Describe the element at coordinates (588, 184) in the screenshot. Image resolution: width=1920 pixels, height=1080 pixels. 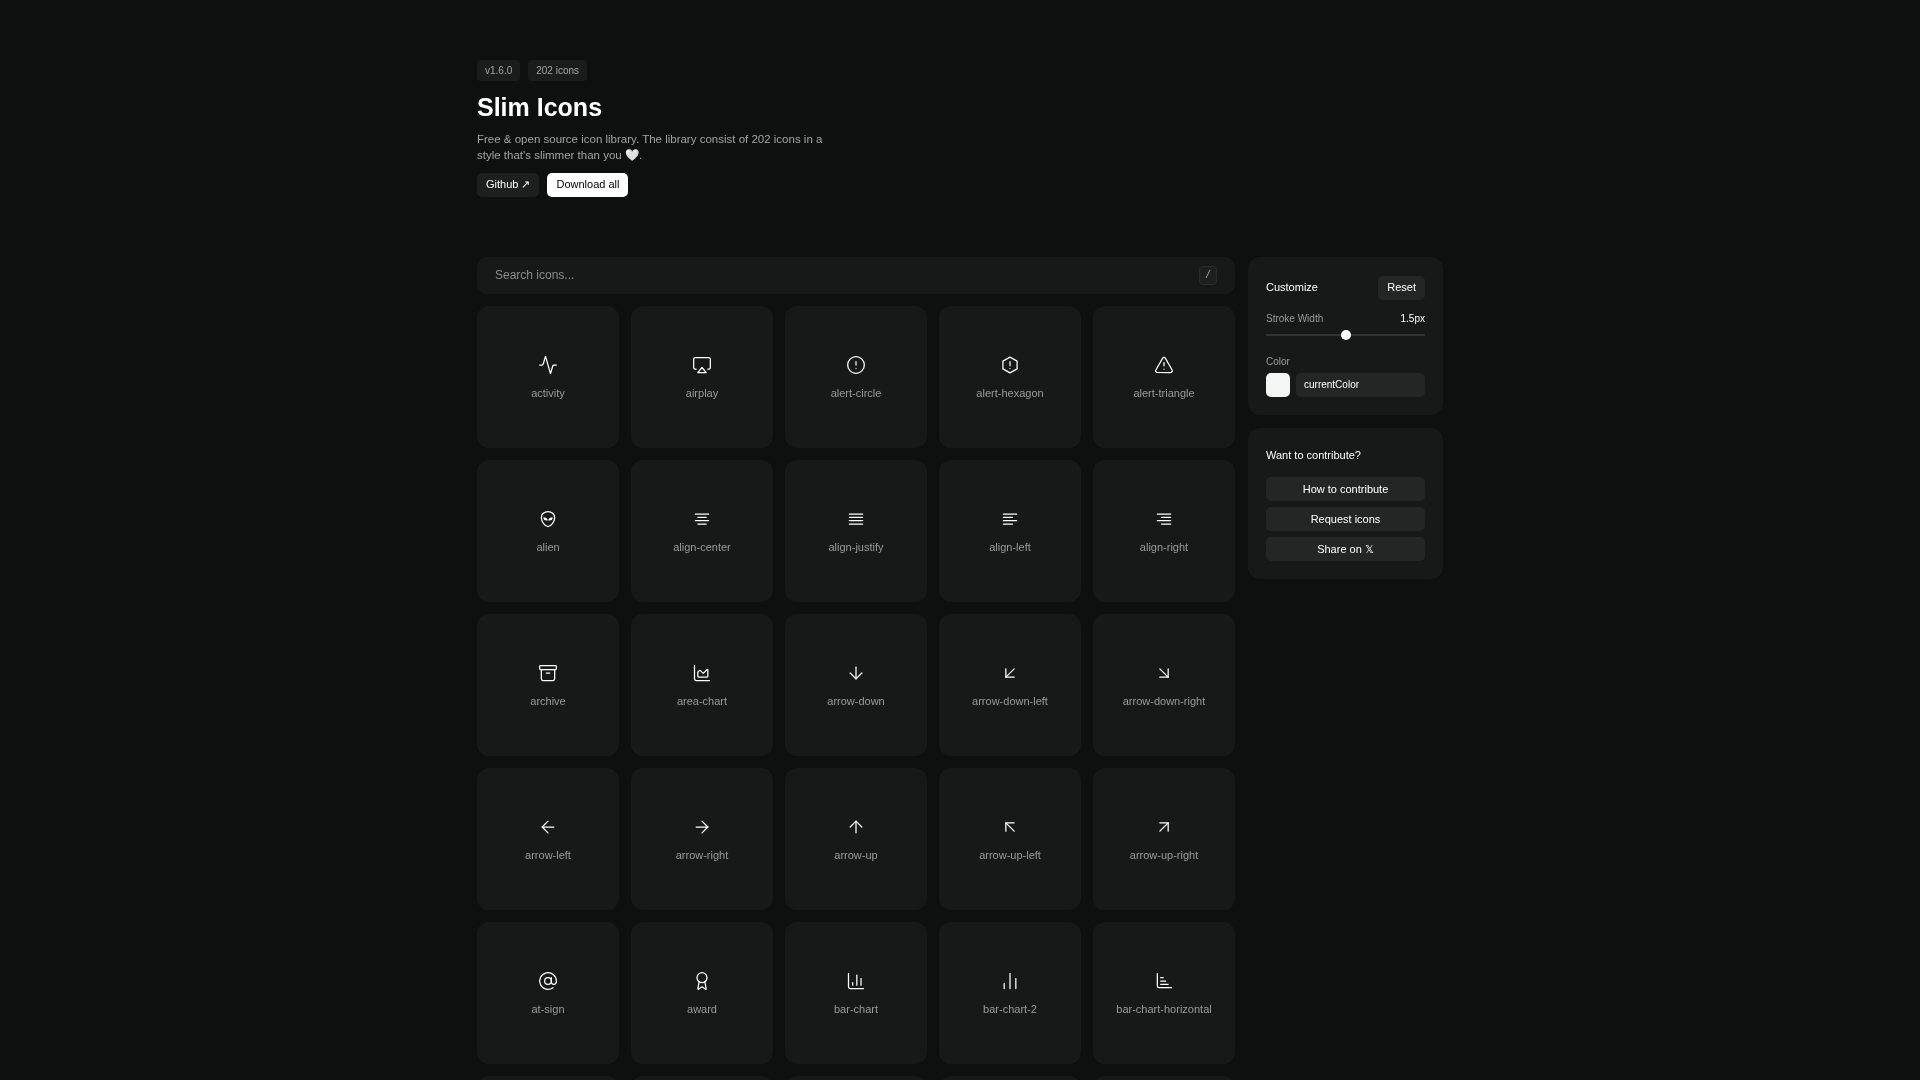
I see `download-button: Download all` at that location.